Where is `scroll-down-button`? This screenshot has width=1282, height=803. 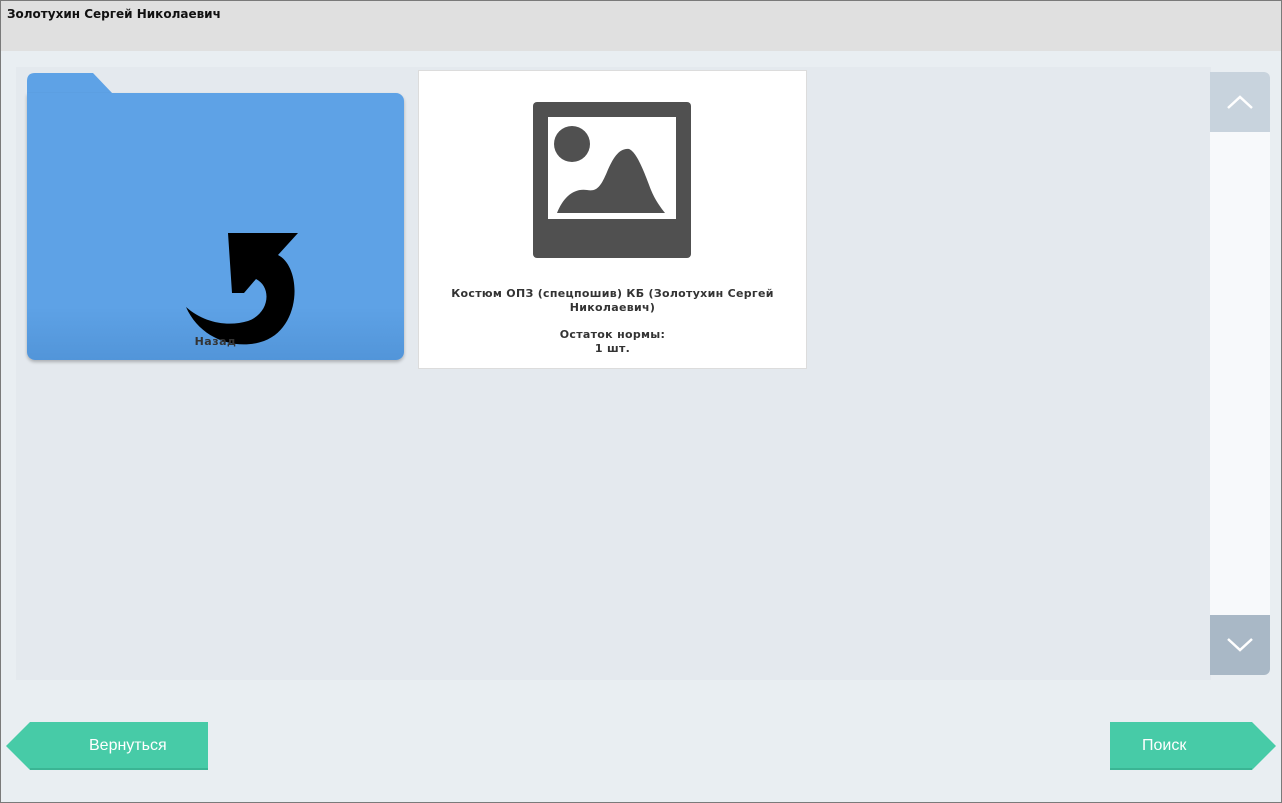 scroll-down-button is located at coordinates (1240, 645).